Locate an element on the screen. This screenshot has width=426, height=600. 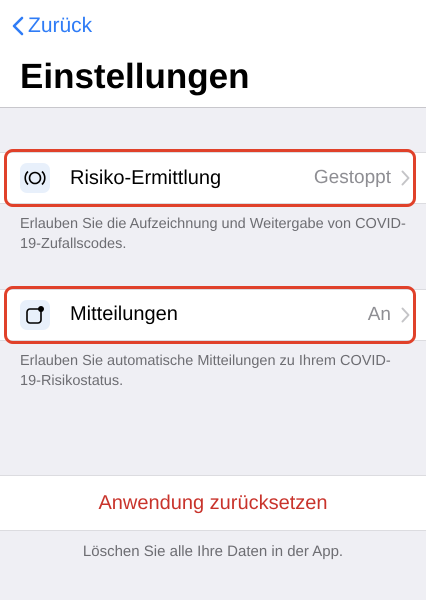
row-value: Gestoppt is located at coordinates (352, 178).